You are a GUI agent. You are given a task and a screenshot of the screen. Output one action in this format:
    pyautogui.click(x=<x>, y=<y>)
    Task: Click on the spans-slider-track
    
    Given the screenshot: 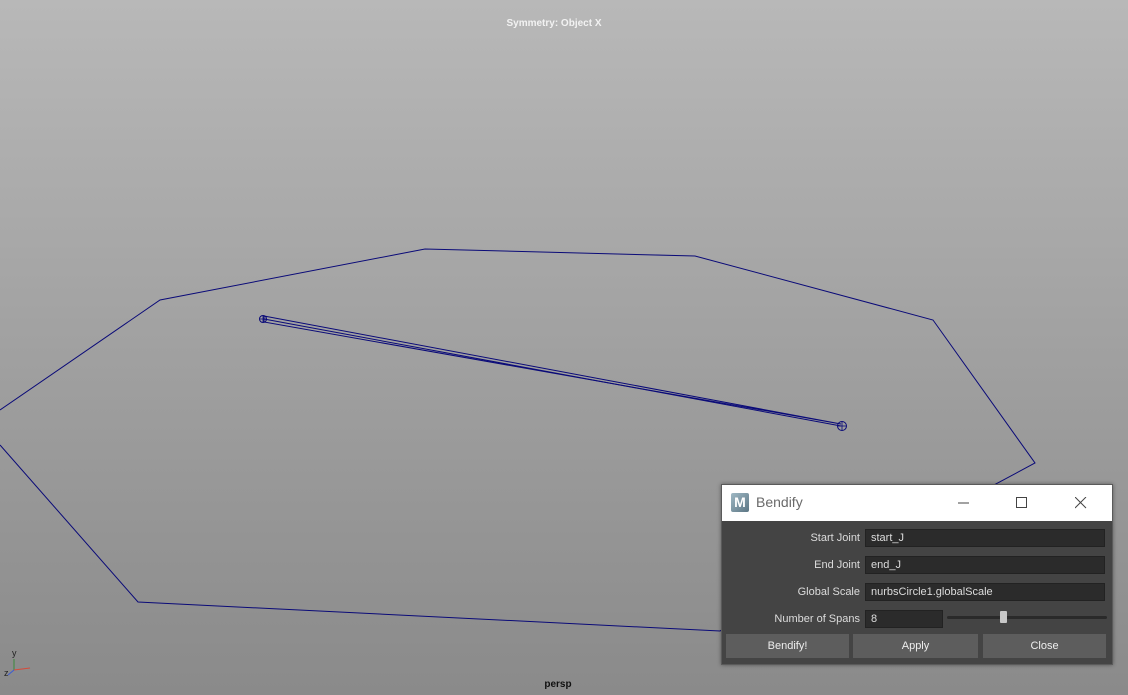 What is the action you would take?
    pyautogui.click(x=1027, y=617)
    